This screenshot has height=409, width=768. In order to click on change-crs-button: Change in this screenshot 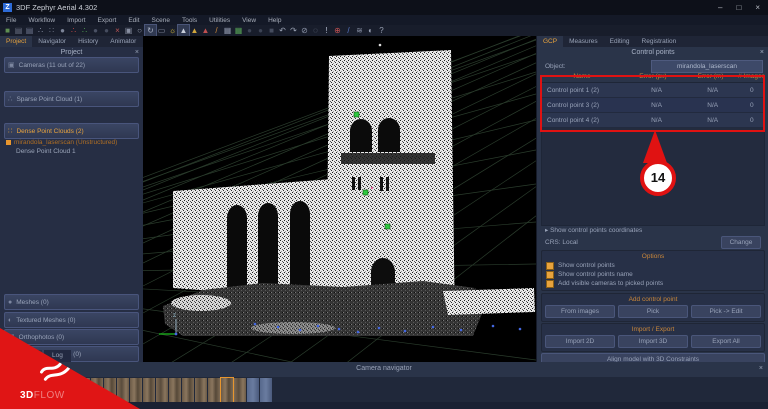, I will do `click(741, 242)`.